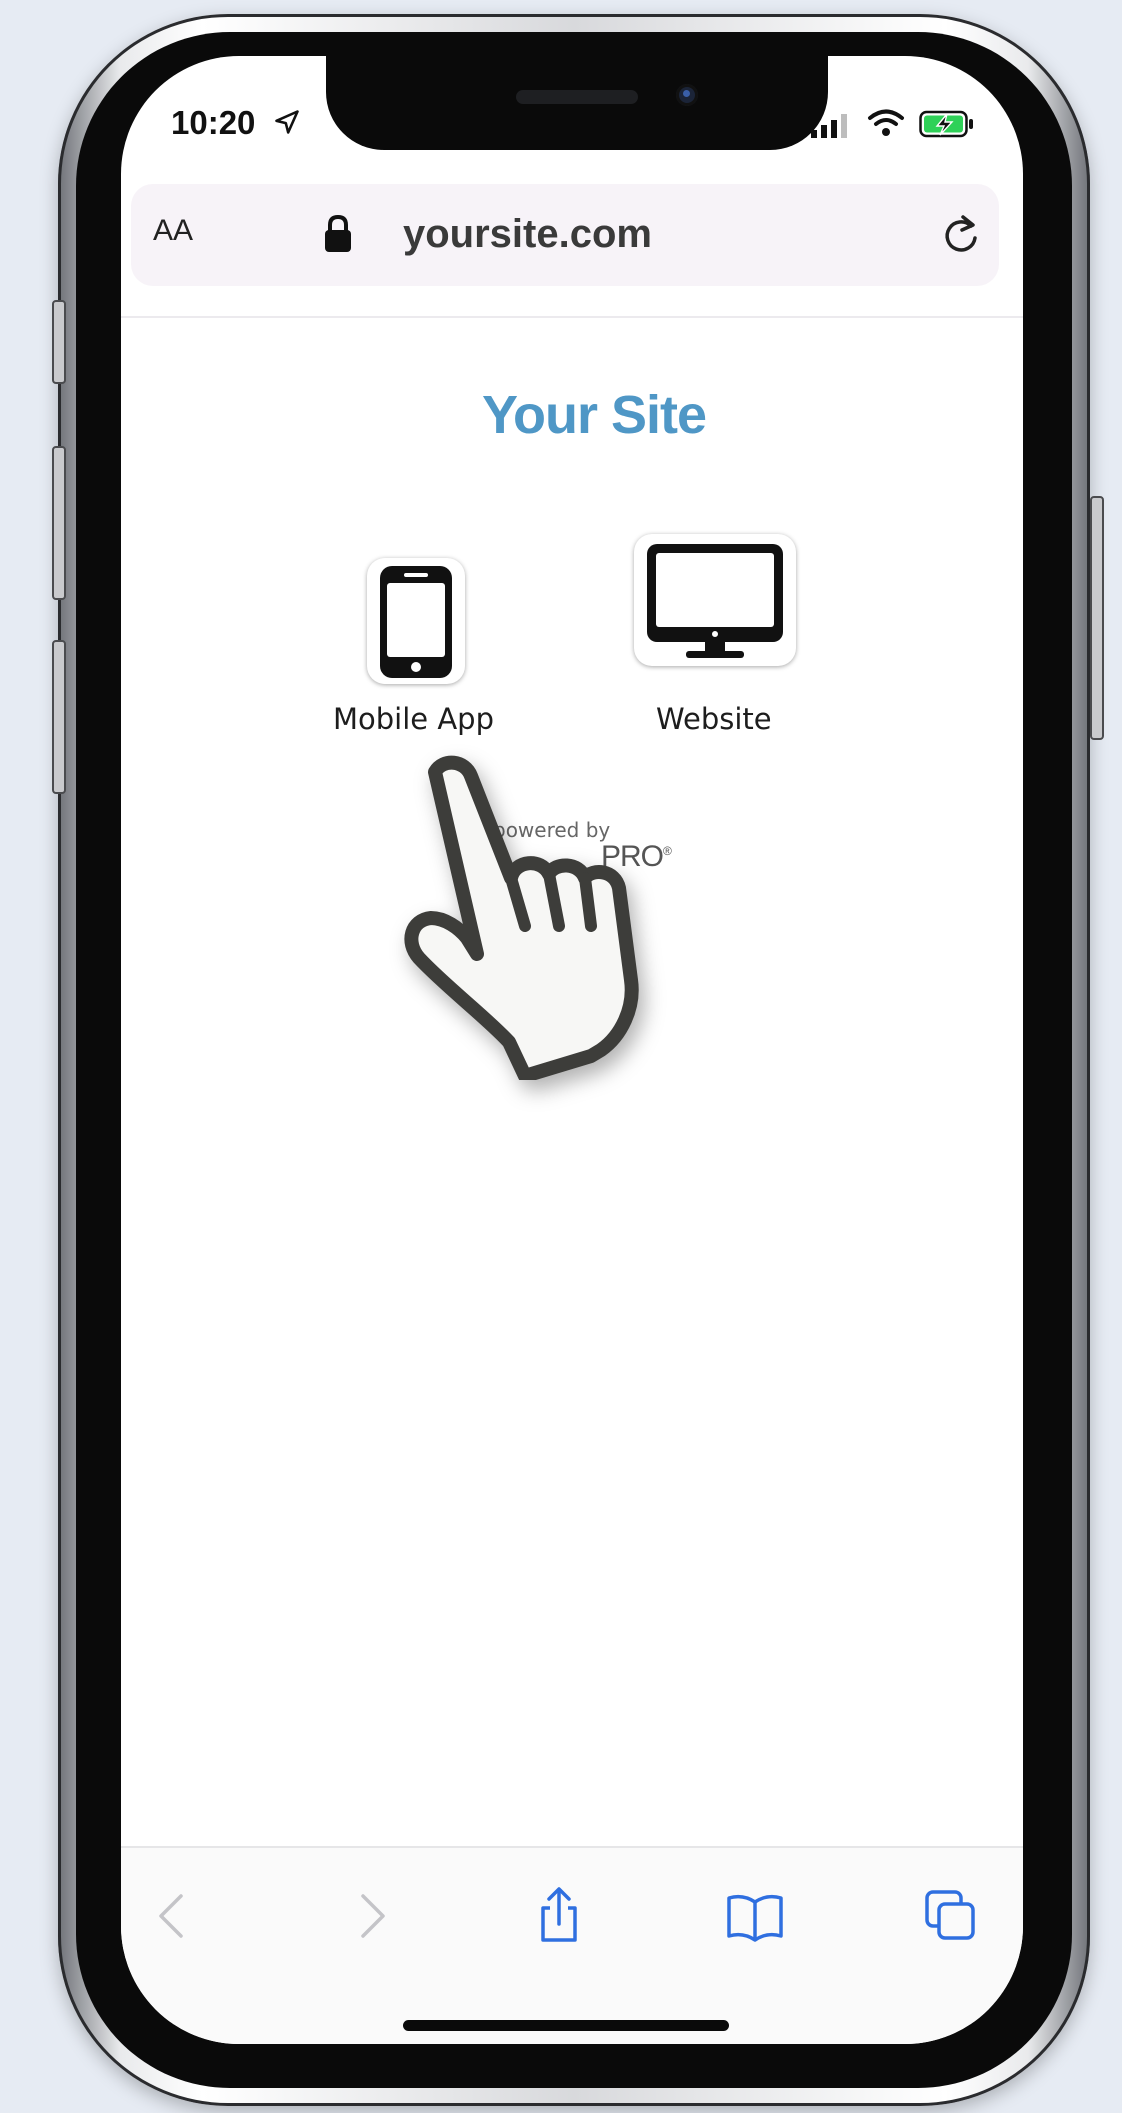  I want to click on home-indicator, so click(566, 2025).